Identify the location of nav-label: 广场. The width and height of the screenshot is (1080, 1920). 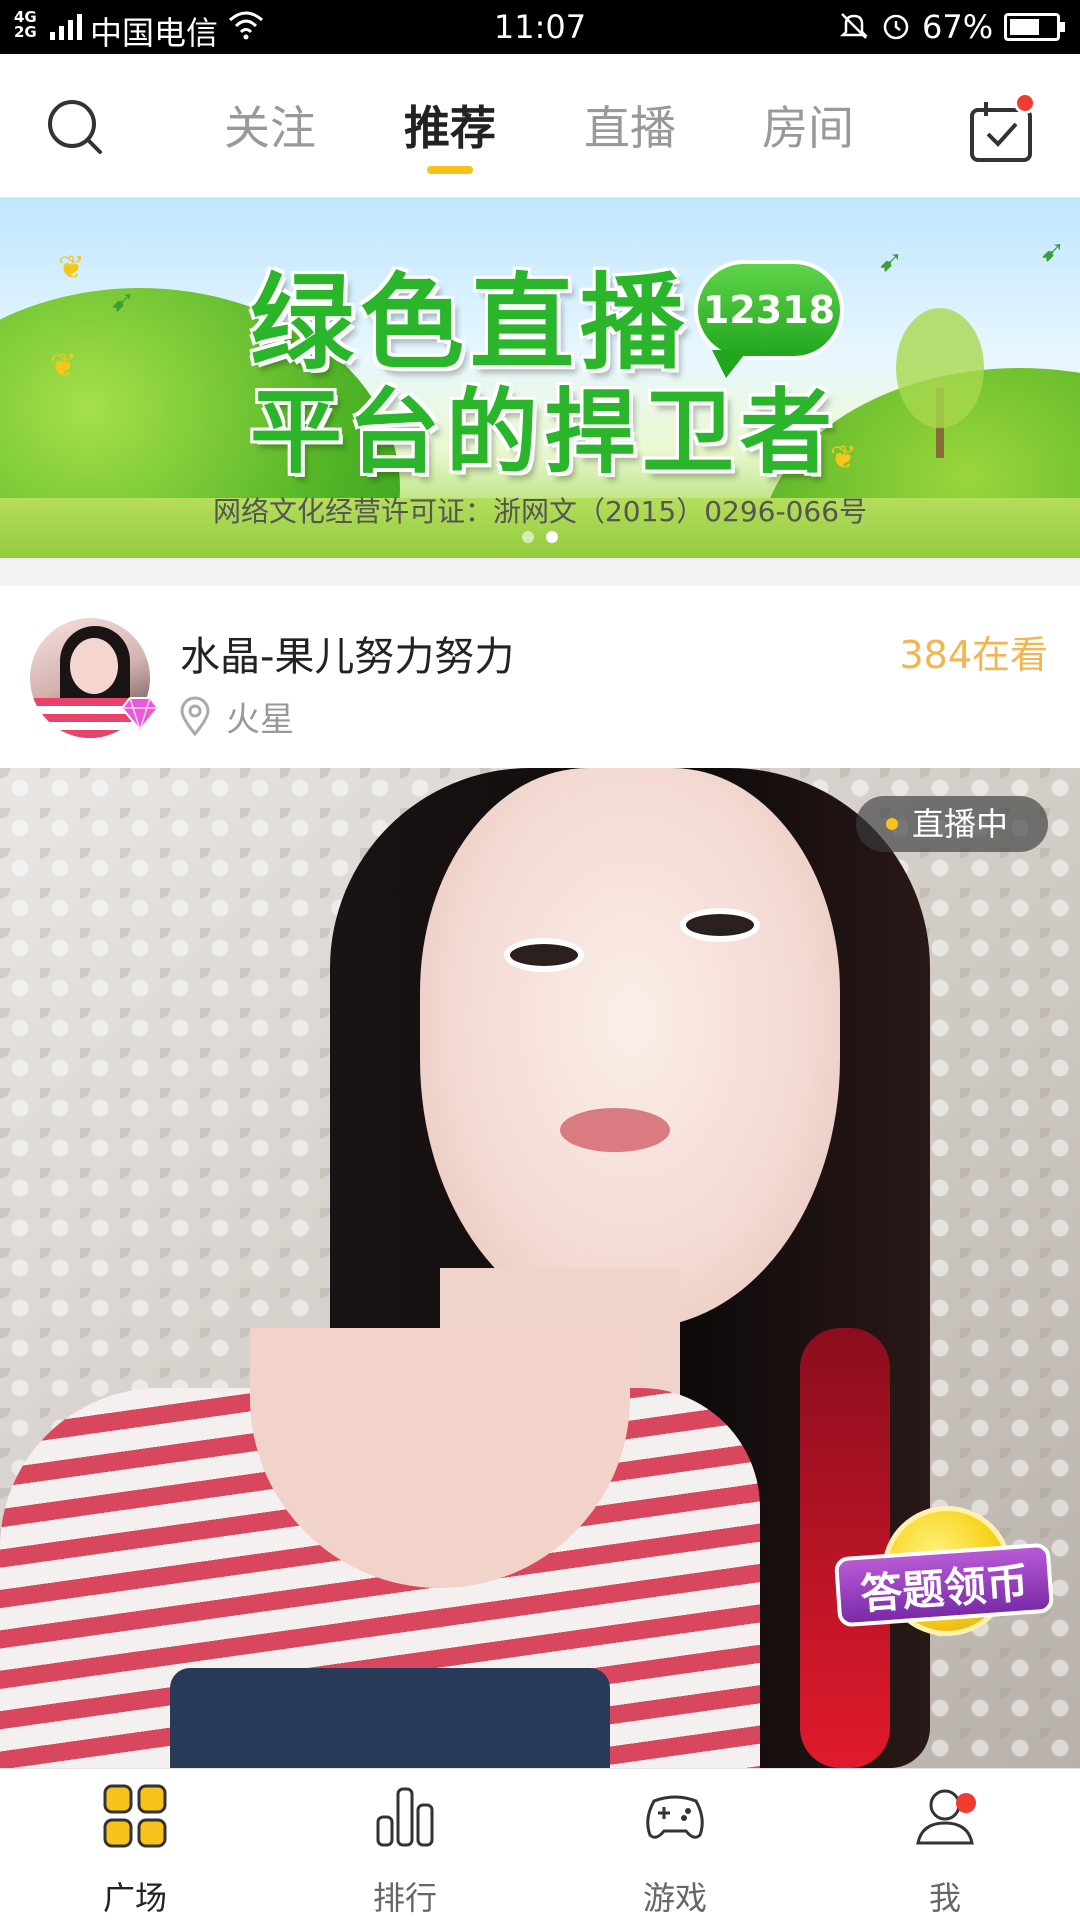
(134, 1898).